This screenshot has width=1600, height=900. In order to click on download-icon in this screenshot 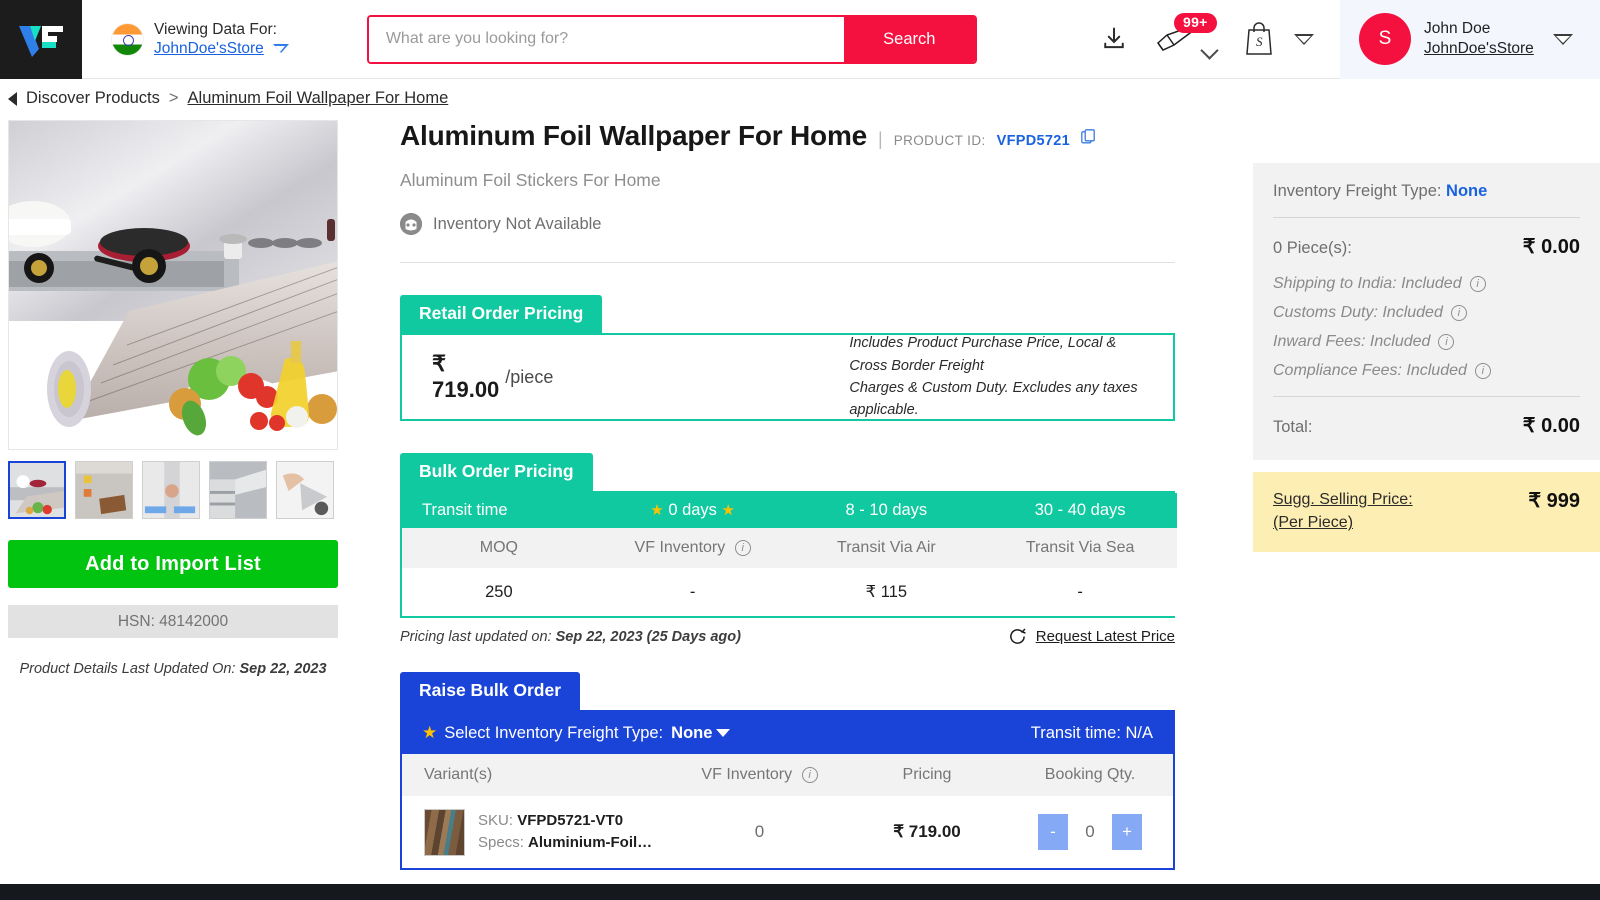, I will do `click(1114, 39)`.